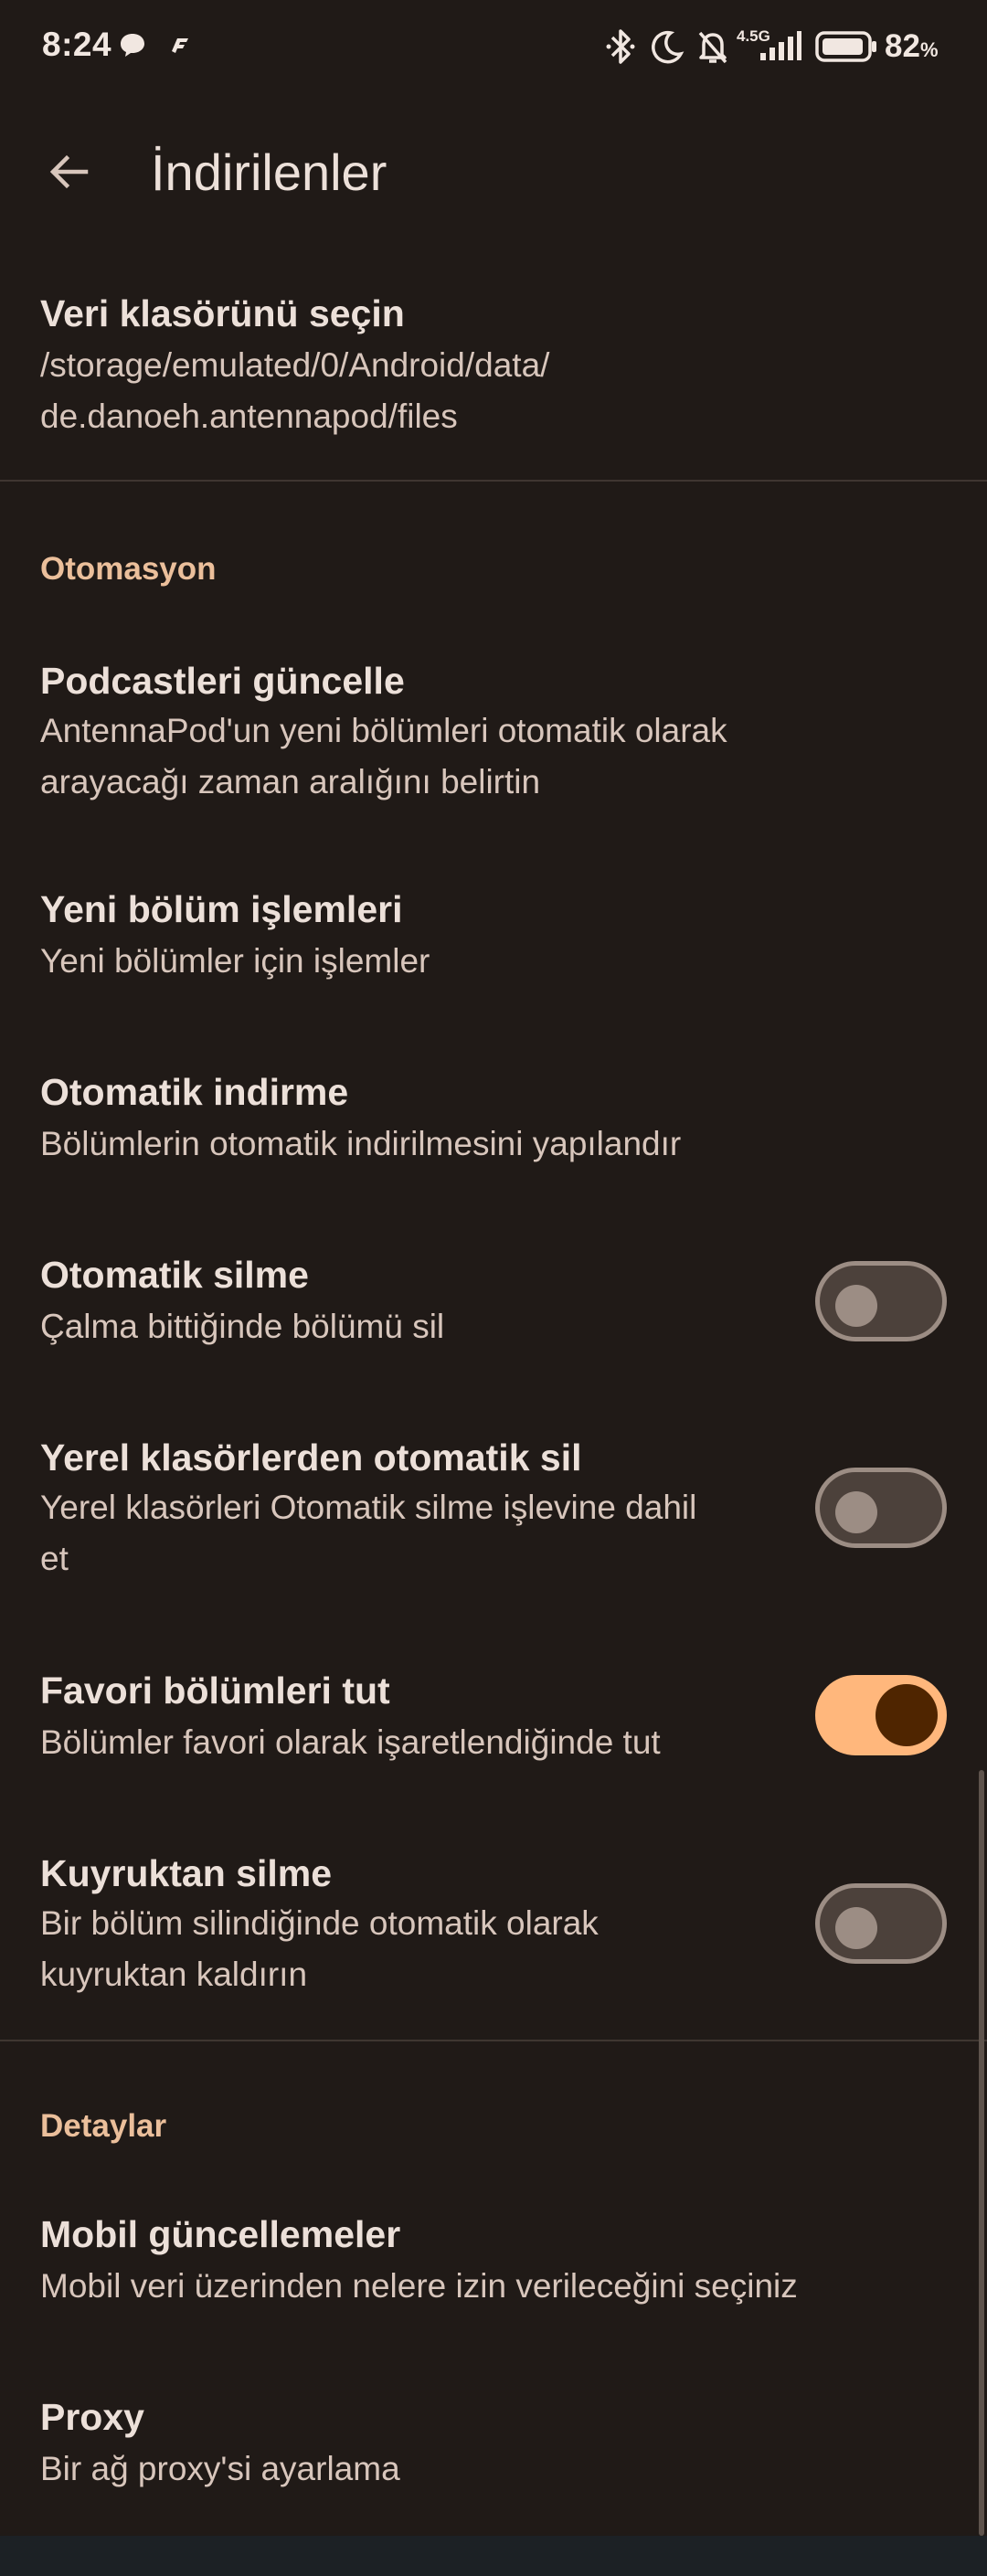 The image size is (987, 2576). Describe the element at coordinates (128, 569) in the screenshot. I see `section-header-automation: Otomasyon` at that location.